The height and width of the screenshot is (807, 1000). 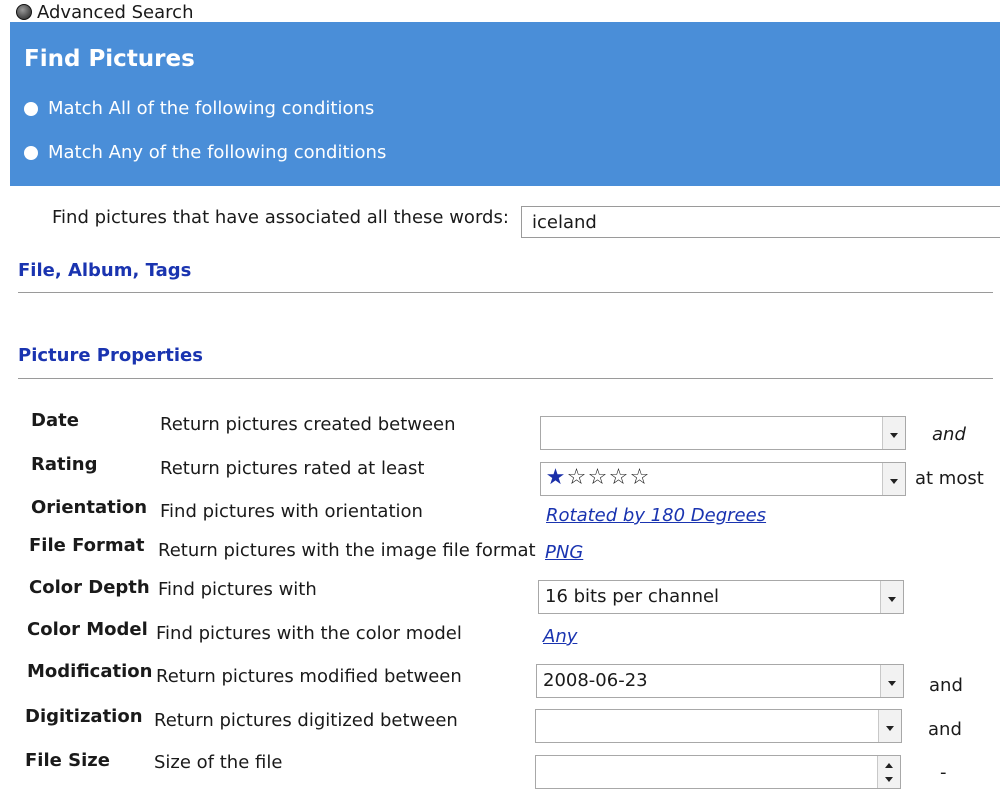 What do you see at coordinates (115, 12) in the screenshot?
I see `window-title: Advanced Search` at bounding box center [115, 12].